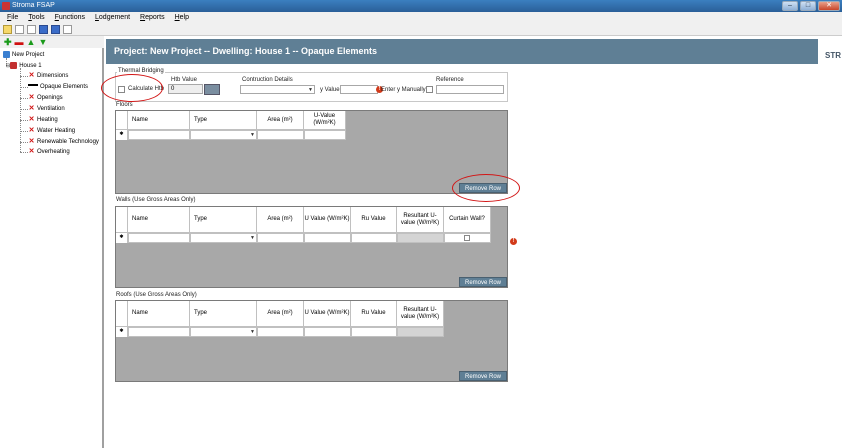 This screenshot has height=448, width=842. I want to click on roofs-area-cell, so click(280, 332).